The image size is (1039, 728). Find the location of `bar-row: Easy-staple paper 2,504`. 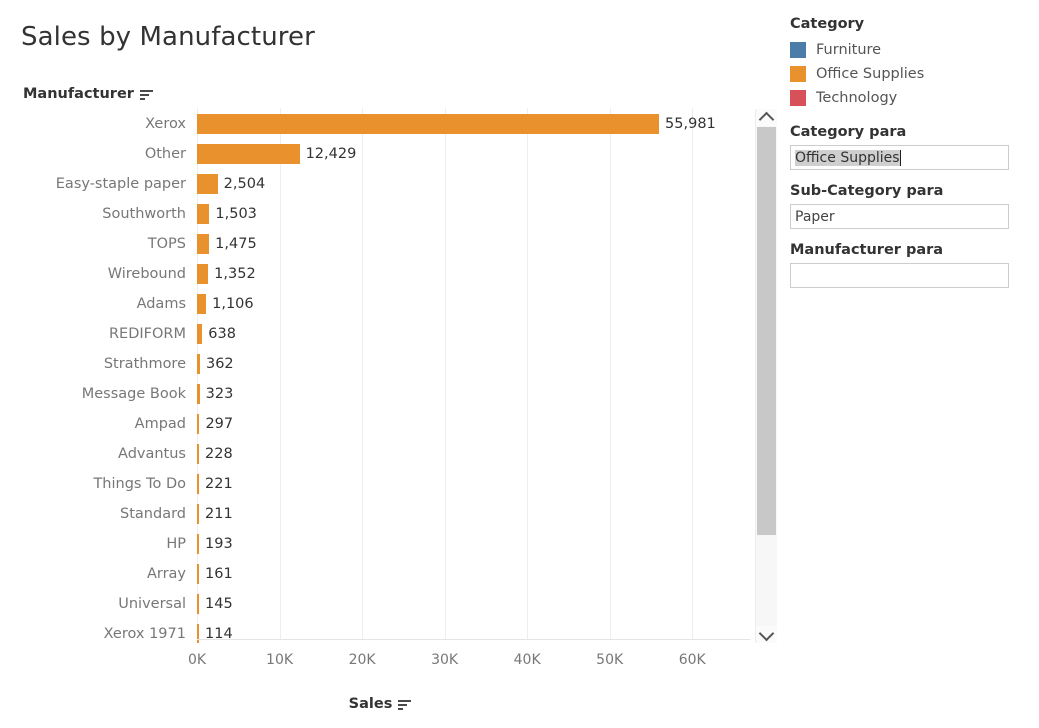

bar-row: Easy-staple paper 2,504 is located at coordinates (376, 184).